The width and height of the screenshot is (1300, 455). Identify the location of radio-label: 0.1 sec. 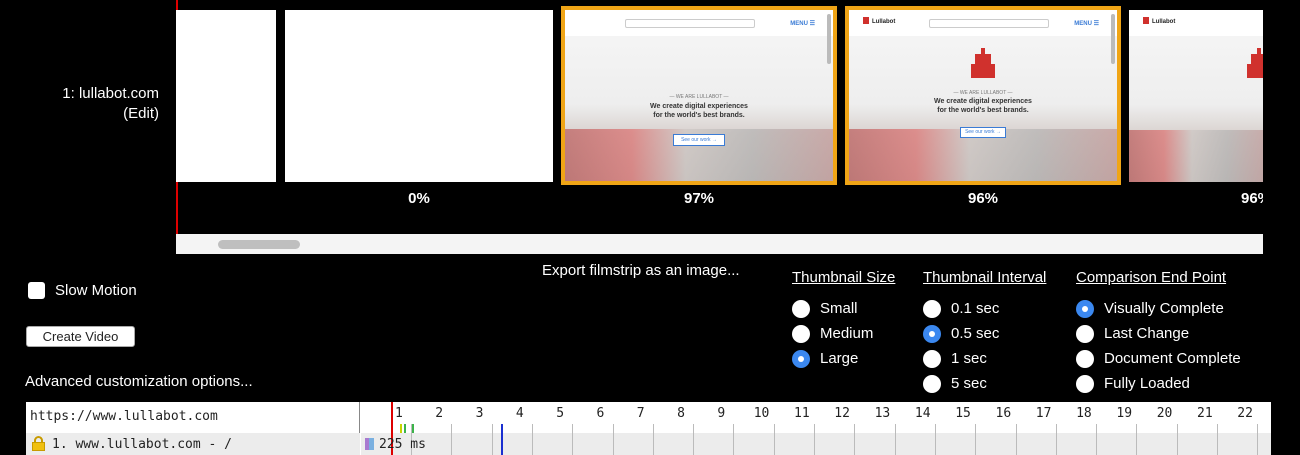
(975, 308).